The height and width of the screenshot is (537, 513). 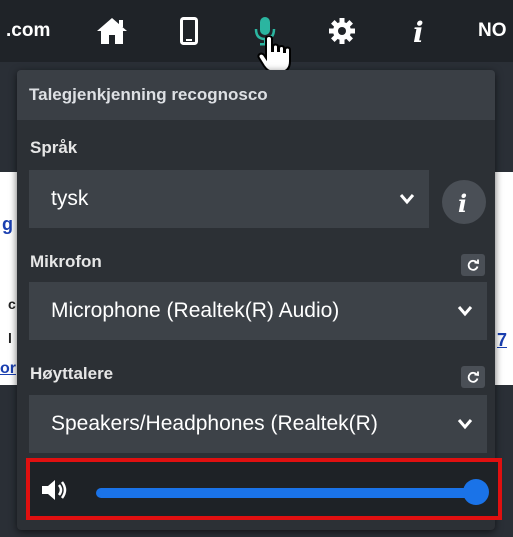 What do you see at coordinates (492, 31) in the screenshot?
I see `language-code-text: NO` at bounding box center [492, 31].